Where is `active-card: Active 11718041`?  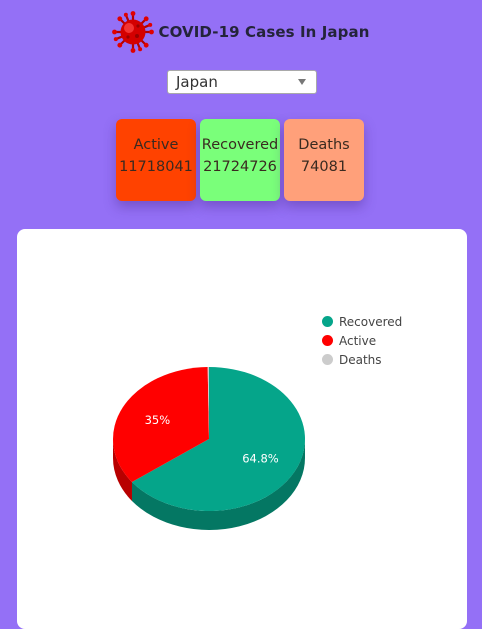
active-card: Active 11718041 is located at coordinates (156, 160).